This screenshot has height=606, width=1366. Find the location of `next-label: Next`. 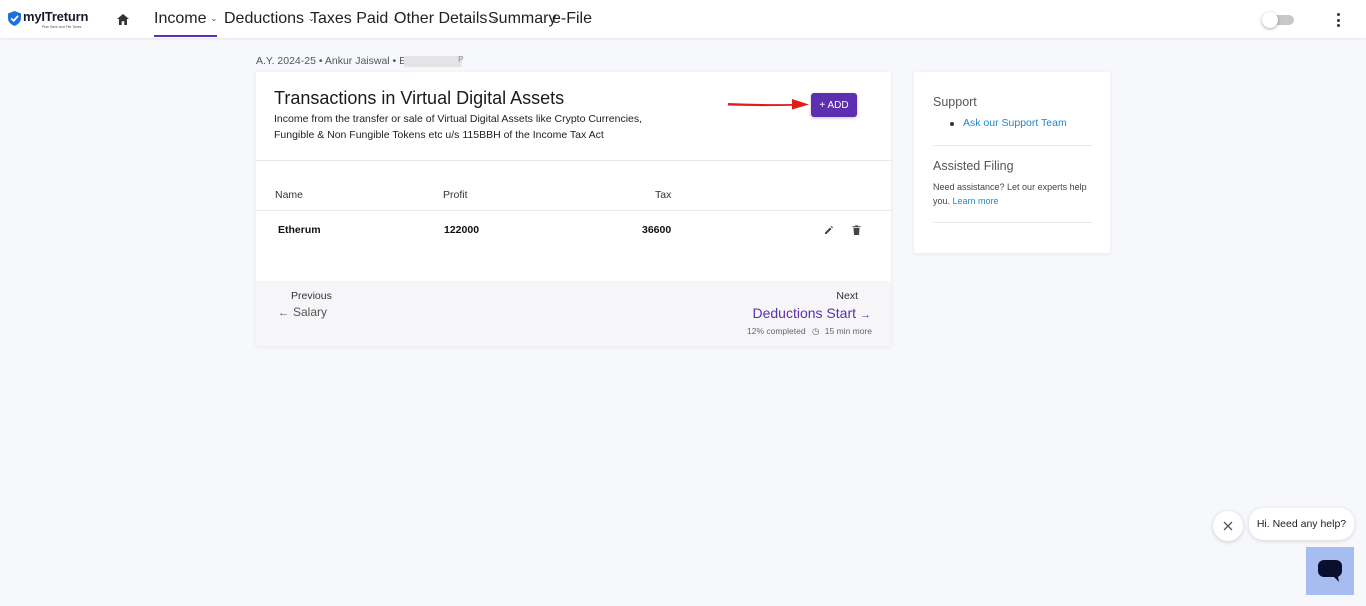

next-label: Next is located at coordinates (847, 296).